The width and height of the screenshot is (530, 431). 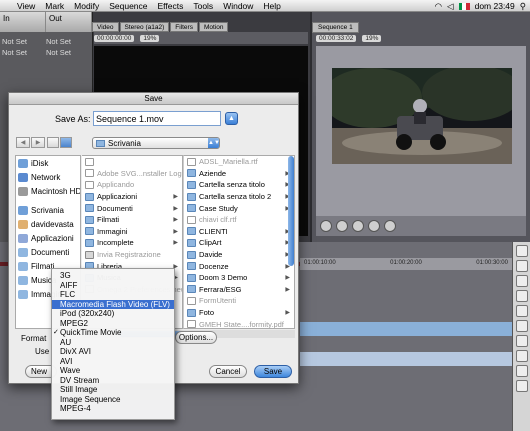 What do you see at coordinates (521, 371) in the screenshot?
I see `pen-tool-icon` at bounding box center [521, 371].